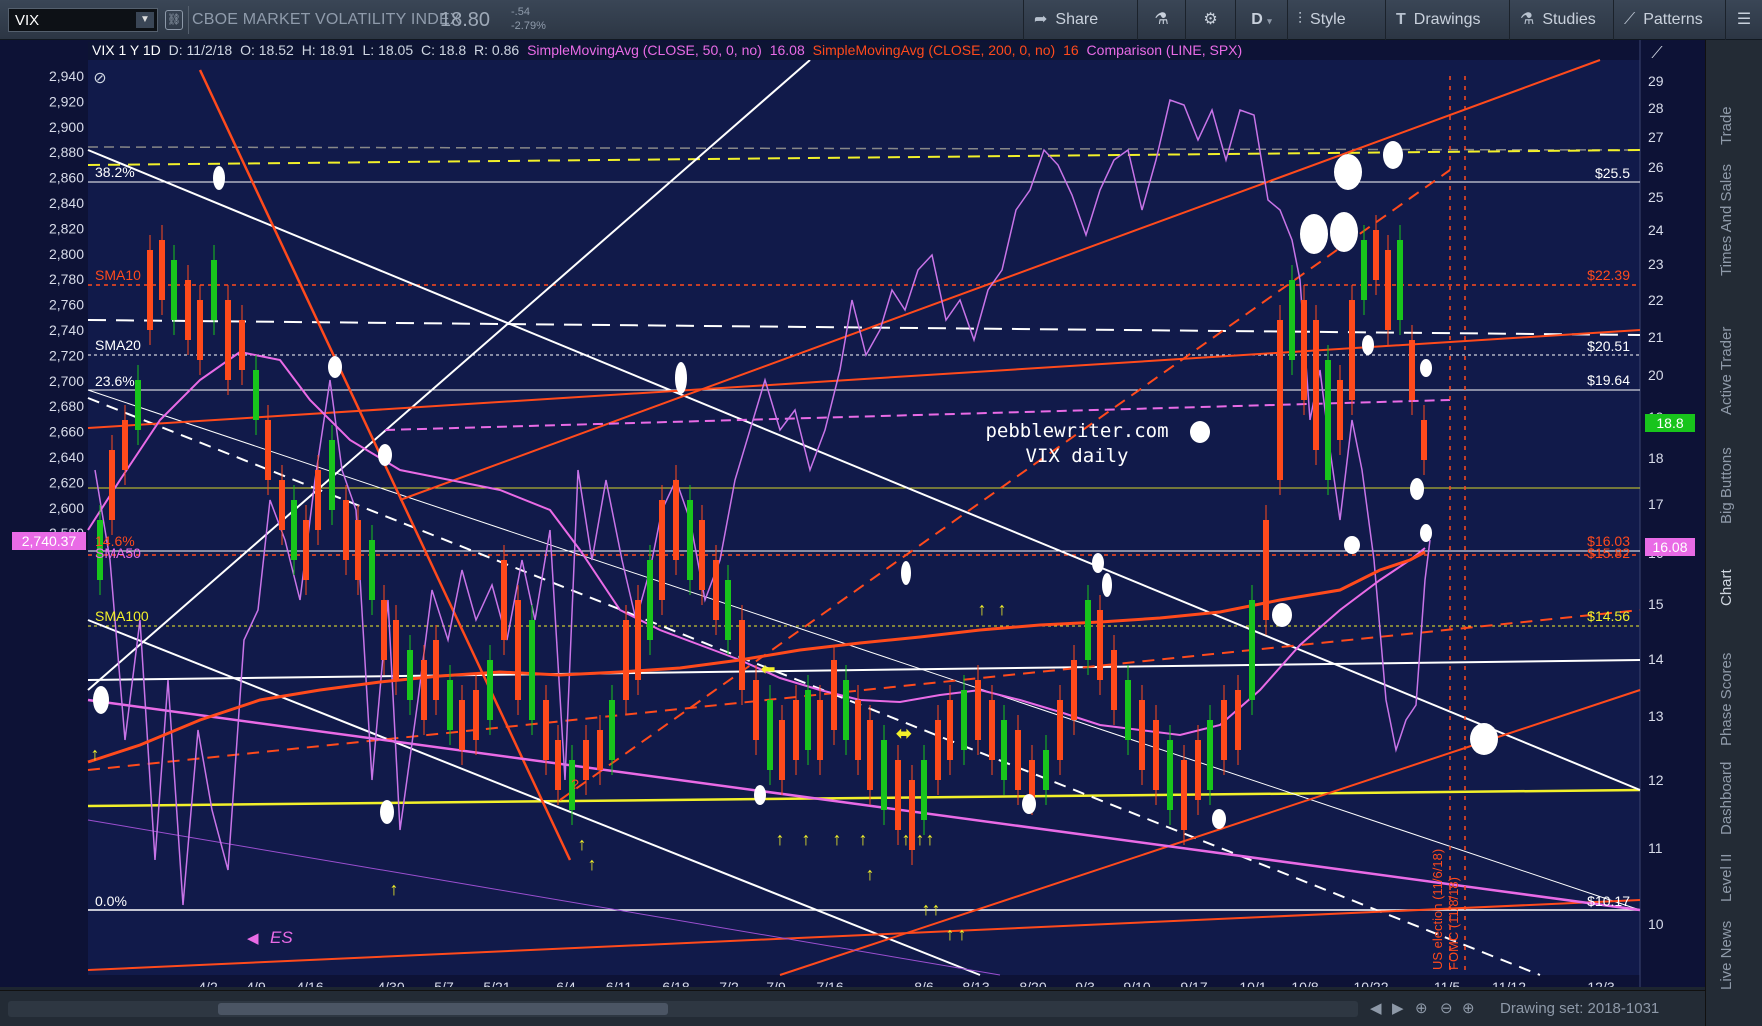 The height and width of the screenshot is (1026, 1762). I want to click on x-axis-tick: 10/22, so click(1370, 983).